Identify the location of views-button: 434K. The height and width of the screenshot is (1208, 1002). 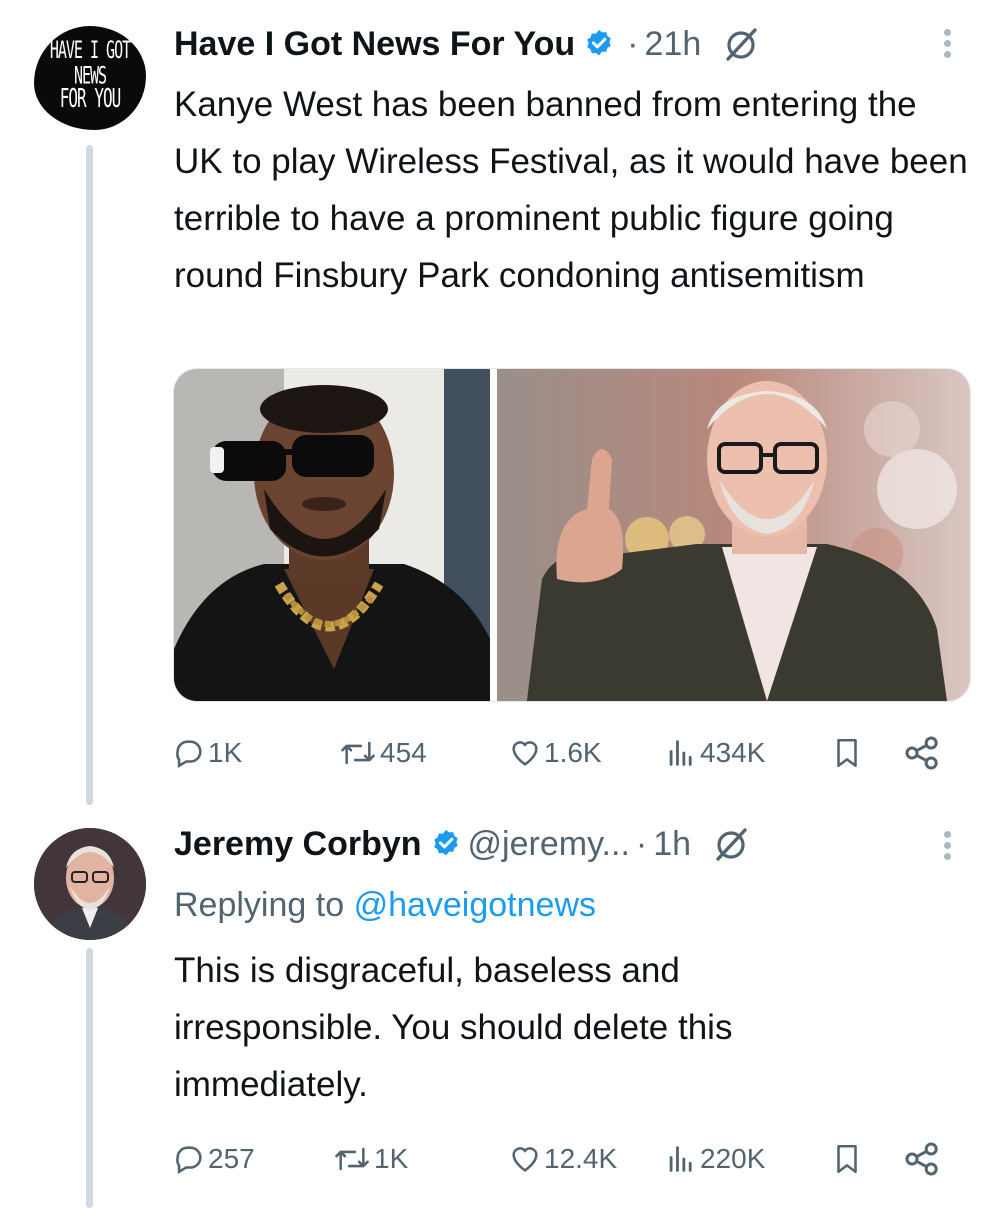
(714, 753).